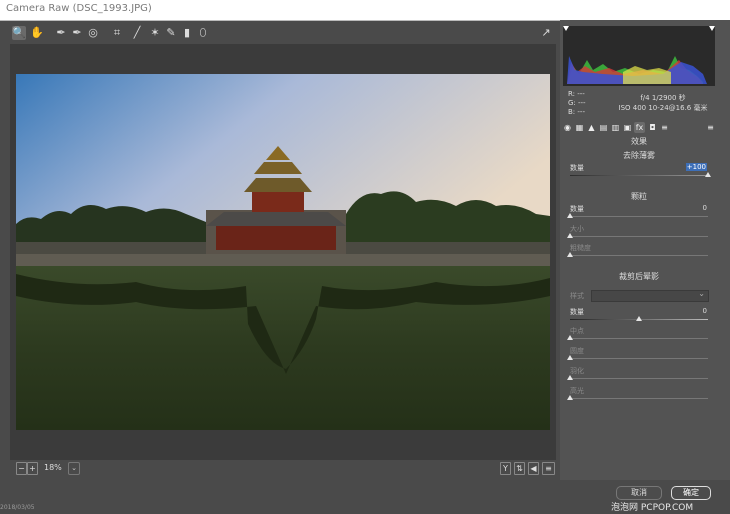  What do you see at coordinates (579, 127) in the screenshot?
I see `tone-curve-tab-icon: ▦` at bounding box center [579, 127].